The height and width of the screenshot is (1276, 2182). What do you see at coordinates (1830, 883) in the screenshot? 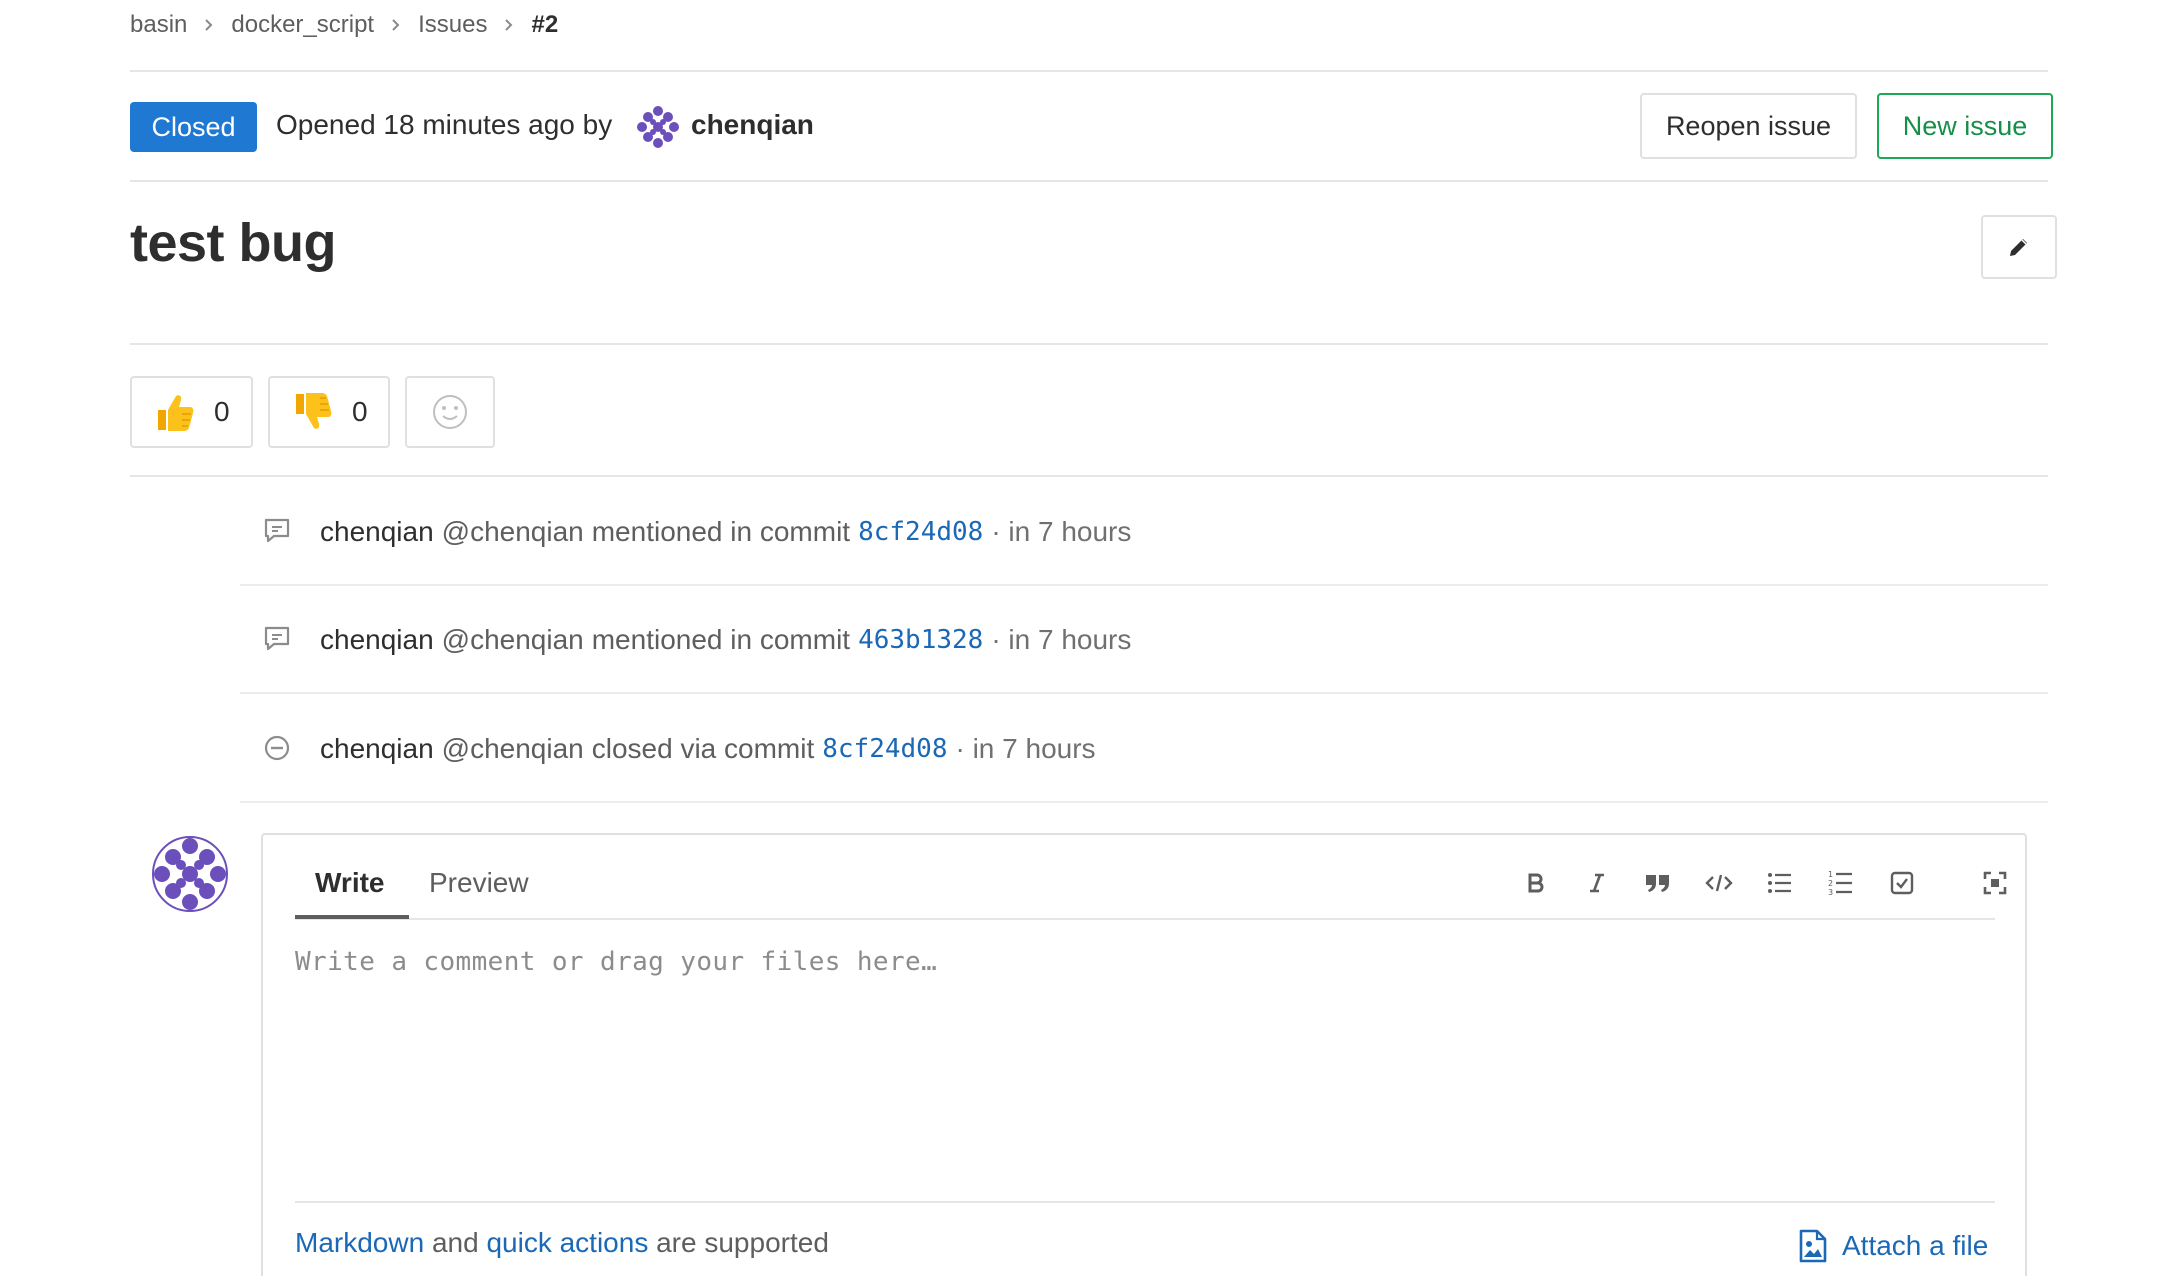
I see `svg-text: 2` at bounding box center [1830, 883].